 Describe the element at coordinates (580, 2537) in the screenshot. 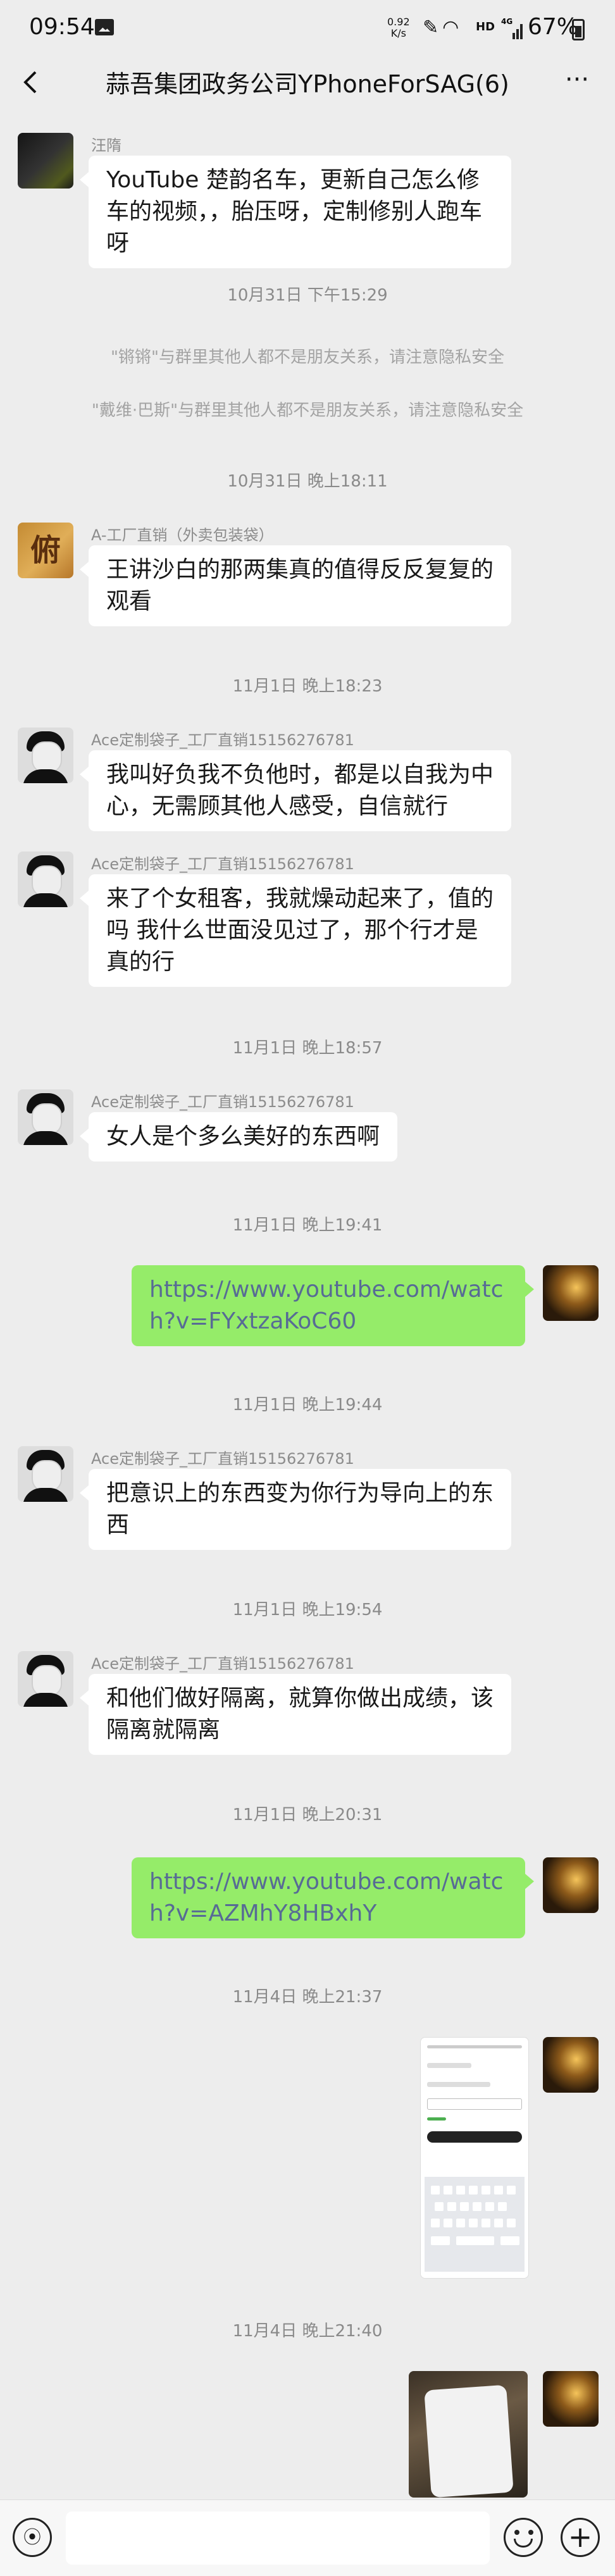

I see `plus-icon: +` at that location.